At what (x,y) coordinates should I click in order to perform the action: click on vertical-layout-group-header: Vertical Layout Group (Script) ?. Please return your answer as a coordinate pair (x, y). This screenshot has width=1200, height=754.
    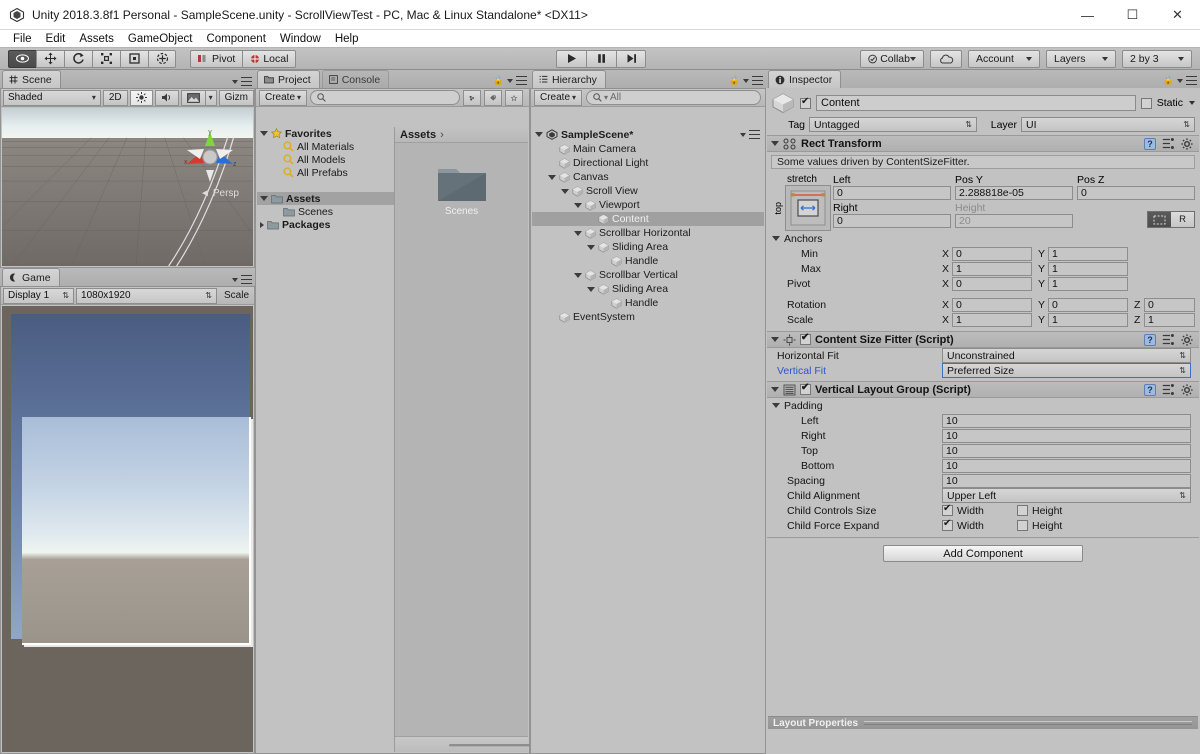
    Looking at the image, I should click on (983, 389).